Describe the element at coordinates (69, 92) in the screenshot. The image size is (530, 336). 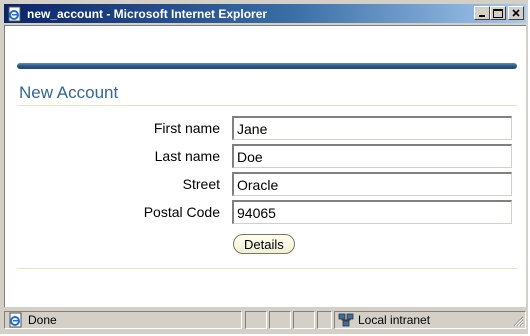
I see `page-title: New Account` at that location.